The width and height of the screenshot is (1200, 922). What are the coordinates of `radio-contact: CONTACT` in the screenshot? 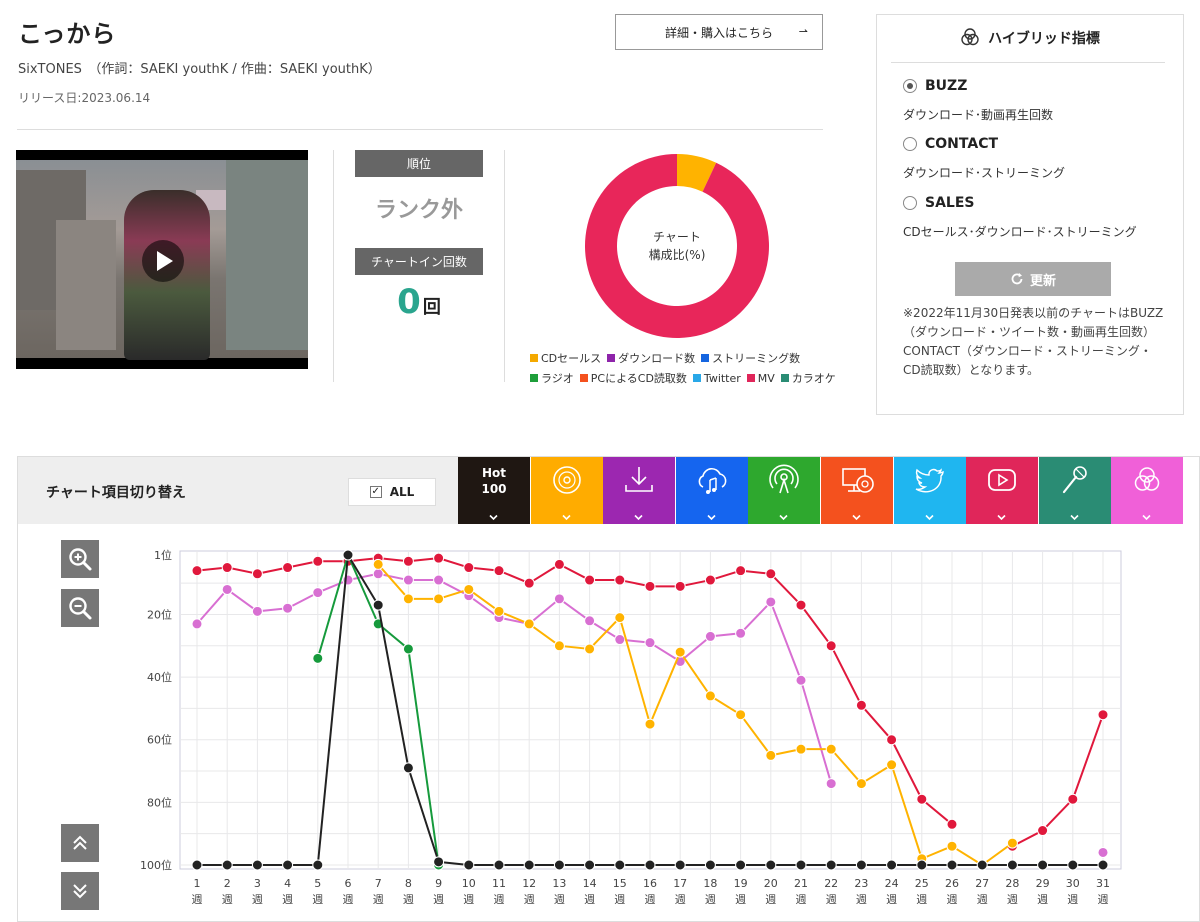 It's located at (950, 144).